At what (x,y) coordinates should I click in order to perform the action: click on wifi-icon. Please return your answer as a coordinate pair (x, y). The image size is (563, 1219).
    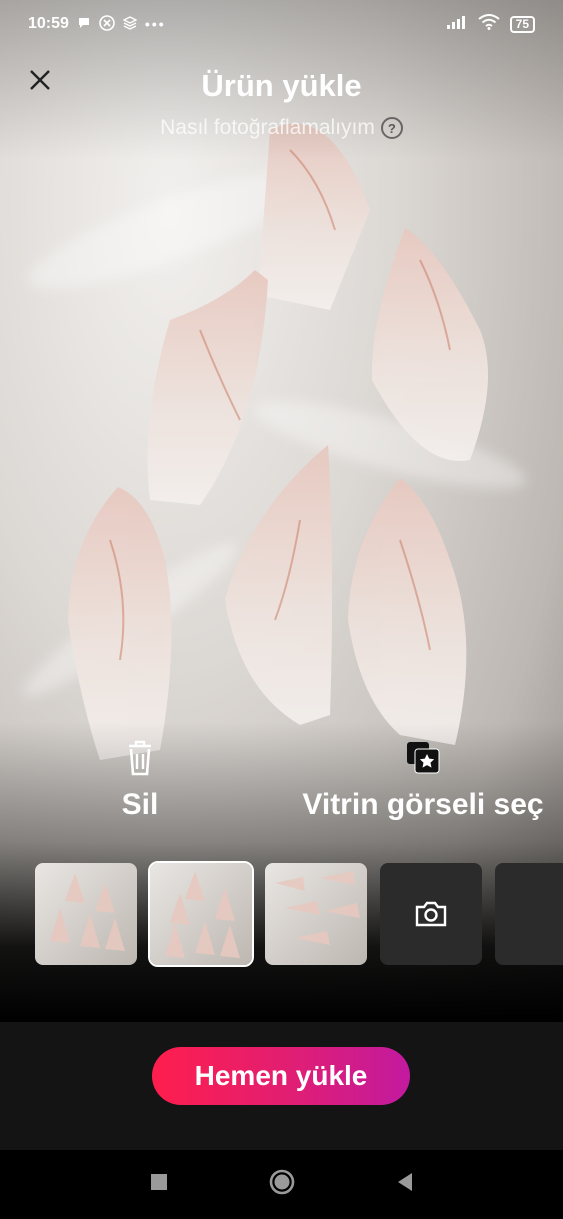
    Looking at the image, I should click on (489, 24).